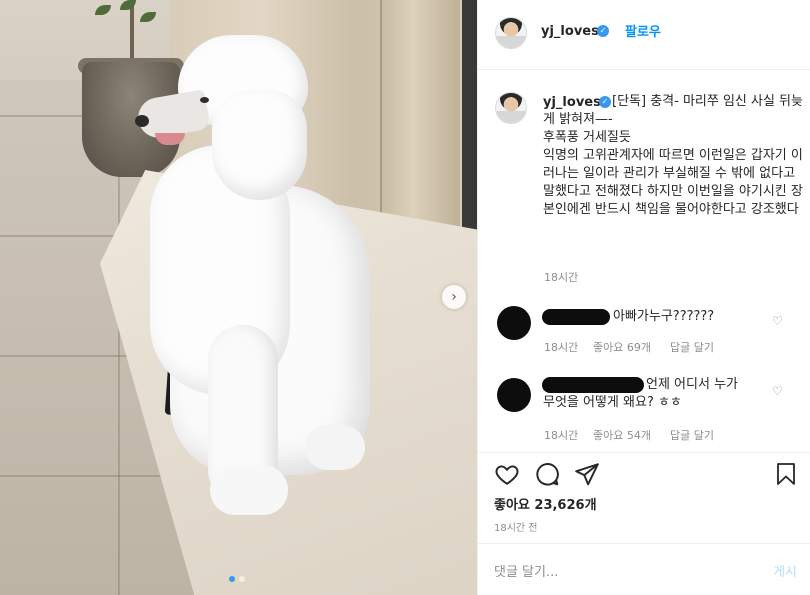 The image size is (810, 595). I want to click on carousel-dot, so click(242, 579).